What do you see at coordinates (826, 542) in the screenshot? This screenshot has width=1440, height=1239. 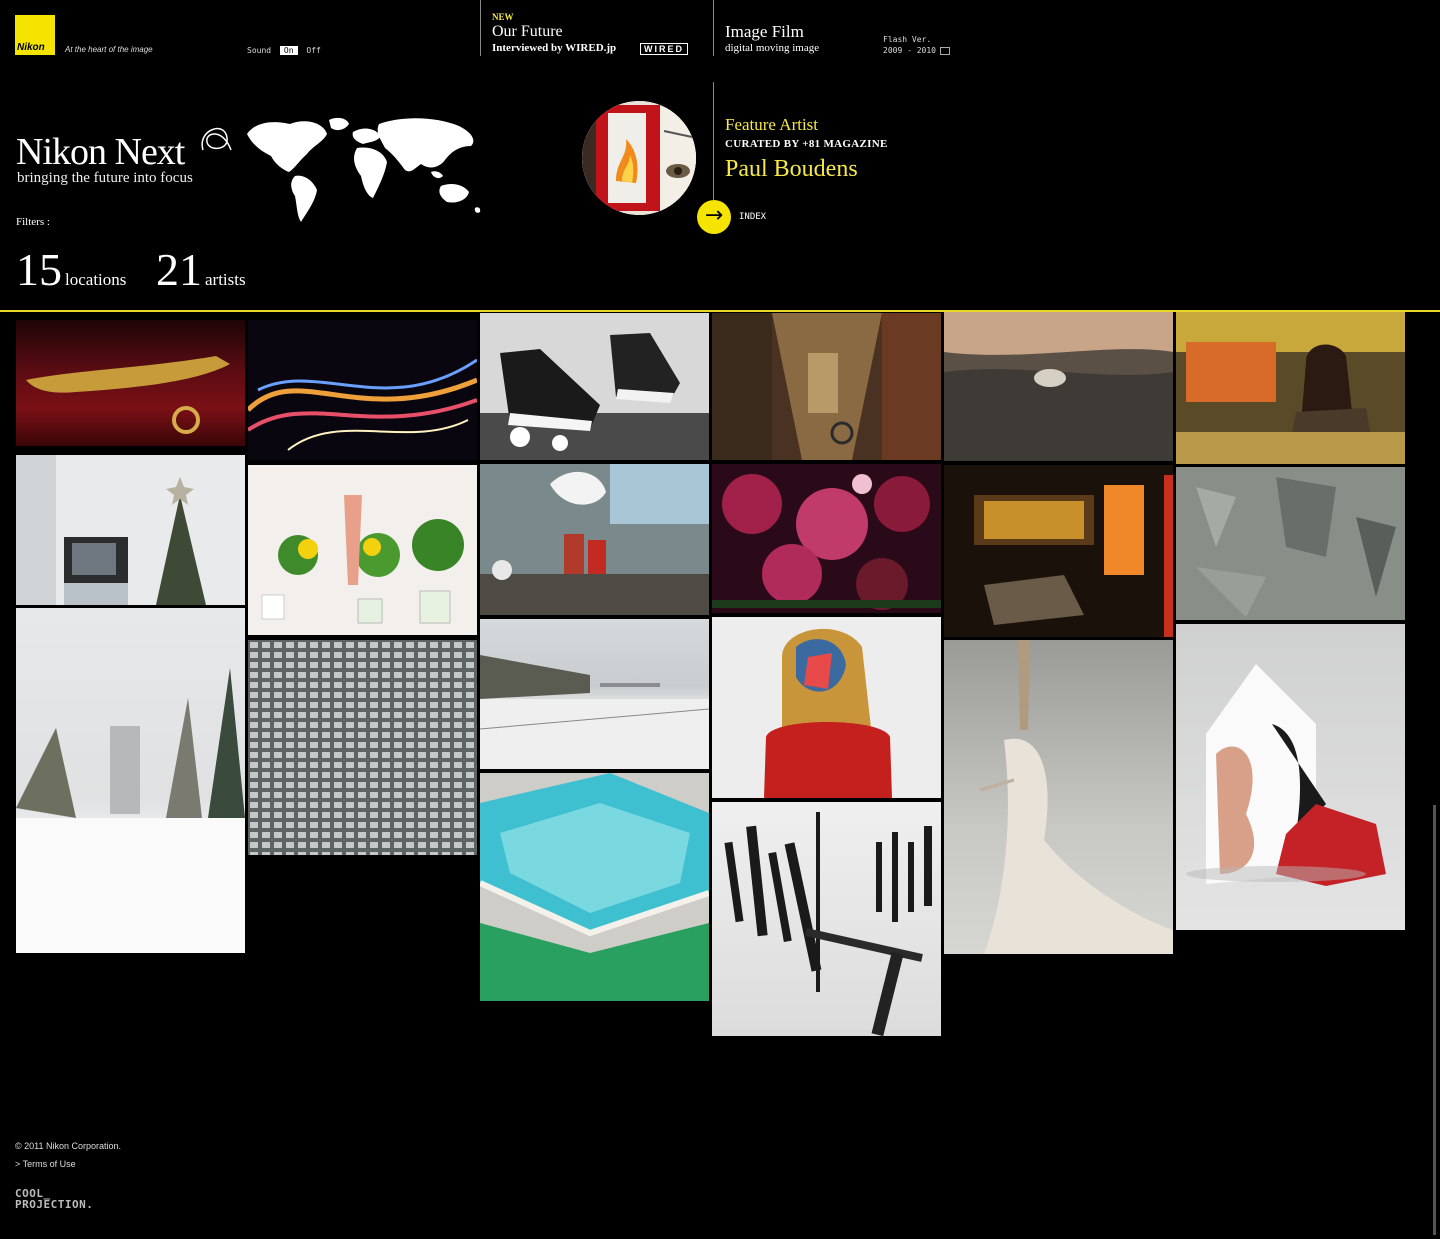 I see `photo-blossoms` at bounding box center [826, 542].